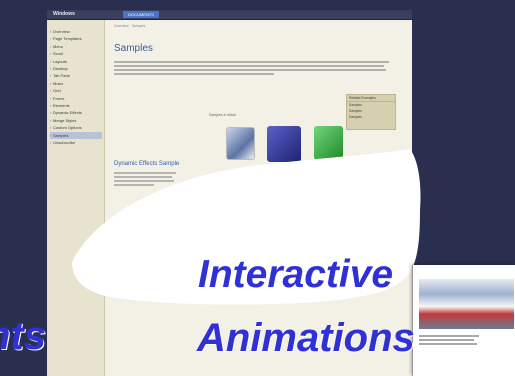 The height and width of the screenshot is (376, 515). I want to click on preview-image, so click(466, 304).